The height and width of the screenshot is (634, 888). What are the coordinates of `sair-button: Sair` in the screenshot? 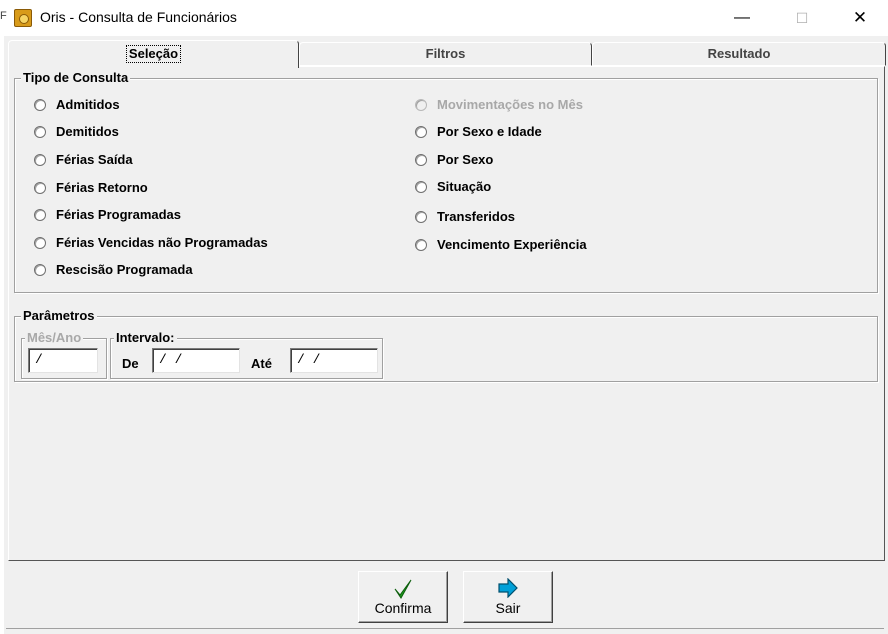 It's located at (508, 597).